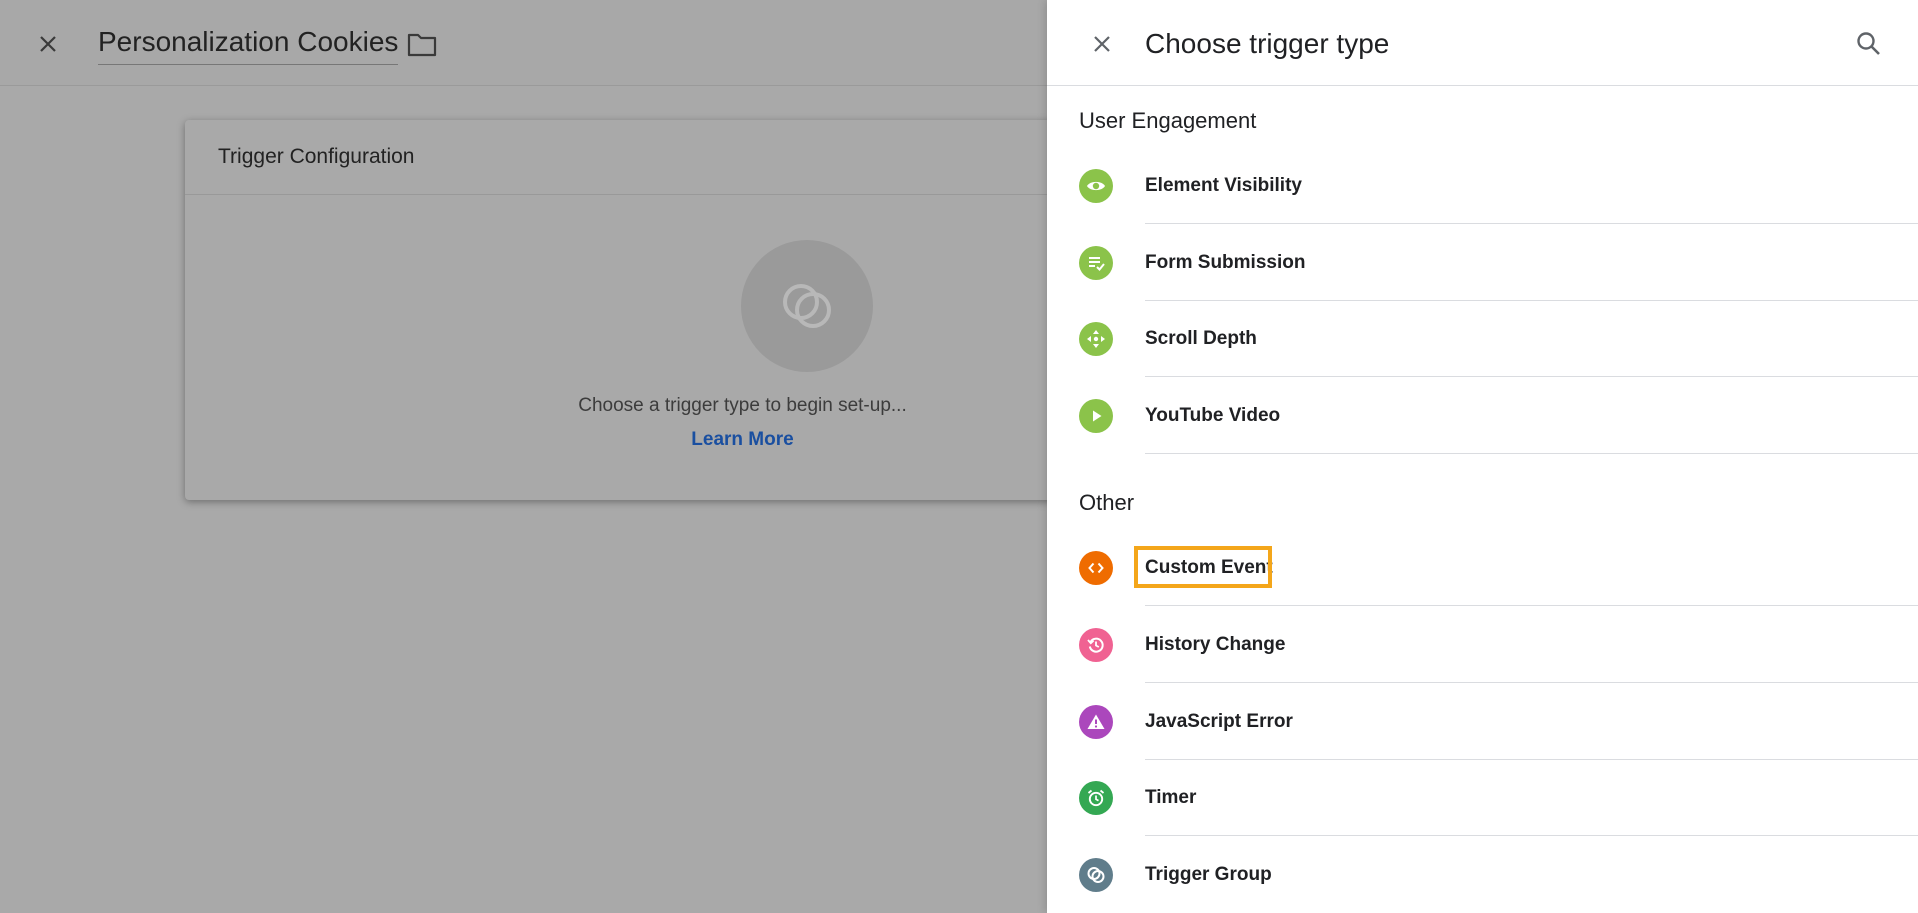 This screenshot has width=1918, height=913. I want to click on eye-icon, so click(1096, 186).